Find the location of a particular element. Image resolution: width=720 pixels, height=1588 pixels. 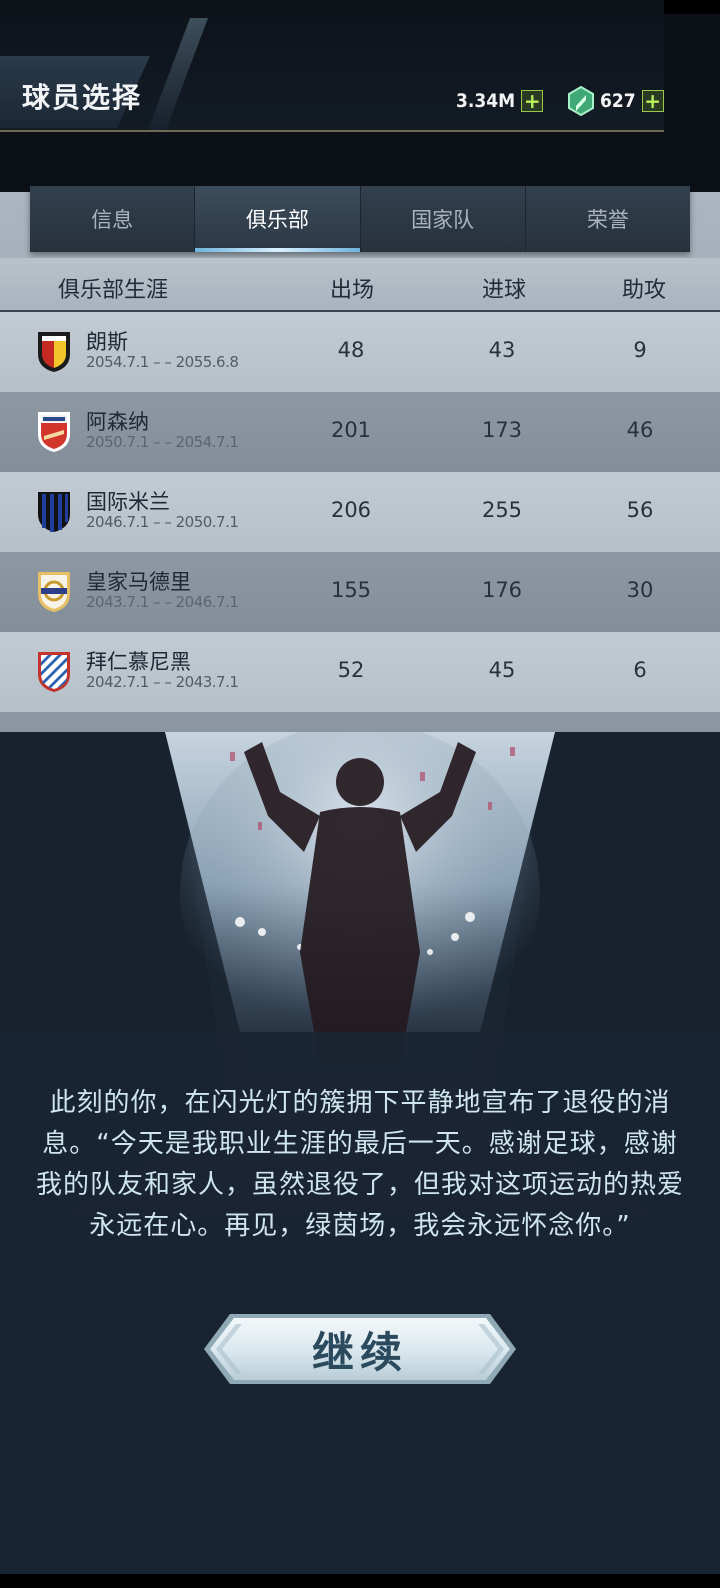

add-gems-button: + is located at coordinates (652, 101).